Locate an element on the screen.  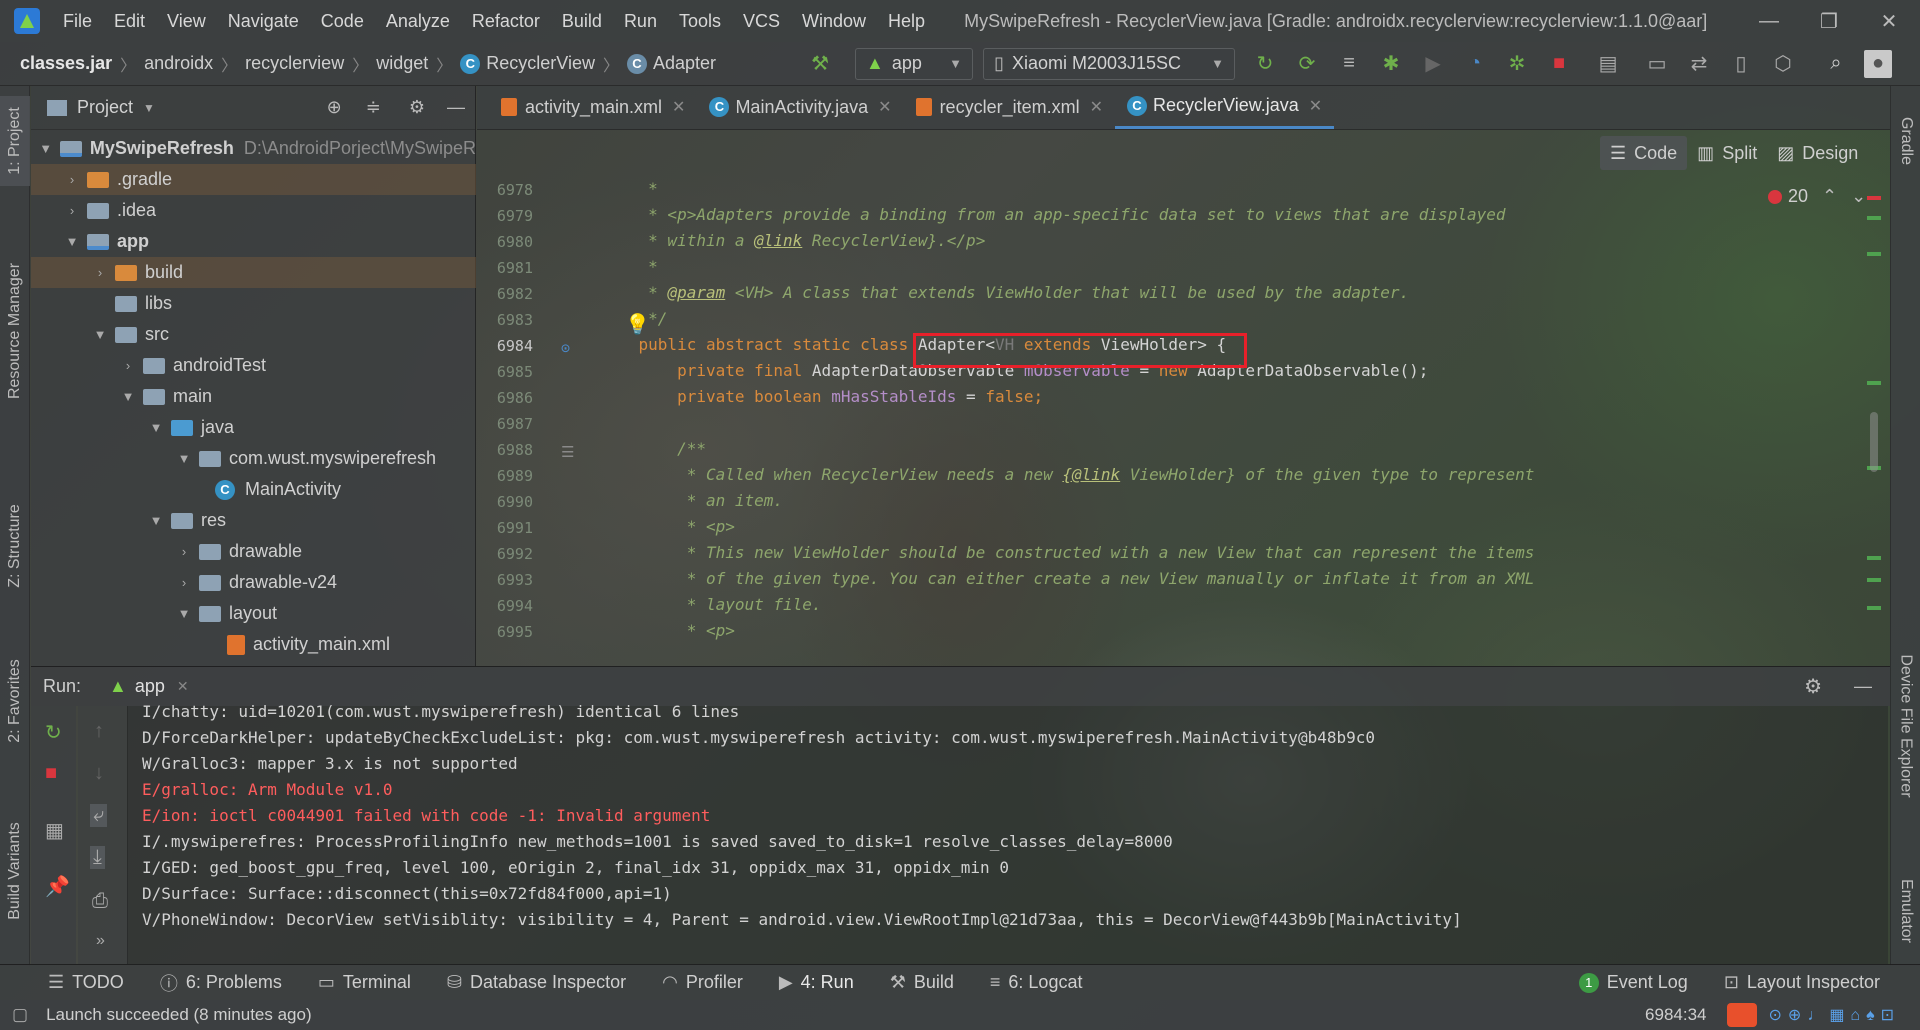
editor-error-stripe is located at coordinates (1874, 421).